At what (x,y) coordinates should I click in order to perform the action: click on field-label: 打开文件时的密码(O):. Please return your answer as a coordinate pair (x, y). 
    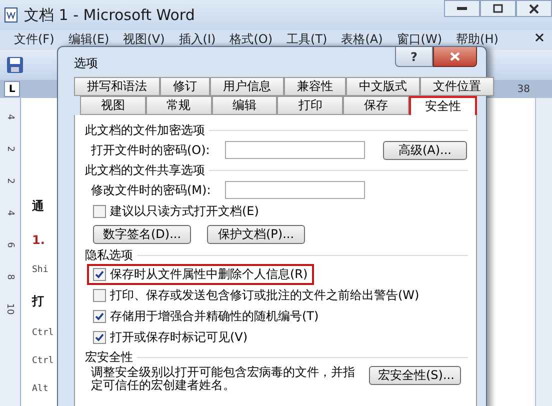
    Looking at the image, I should click on (151, 150).